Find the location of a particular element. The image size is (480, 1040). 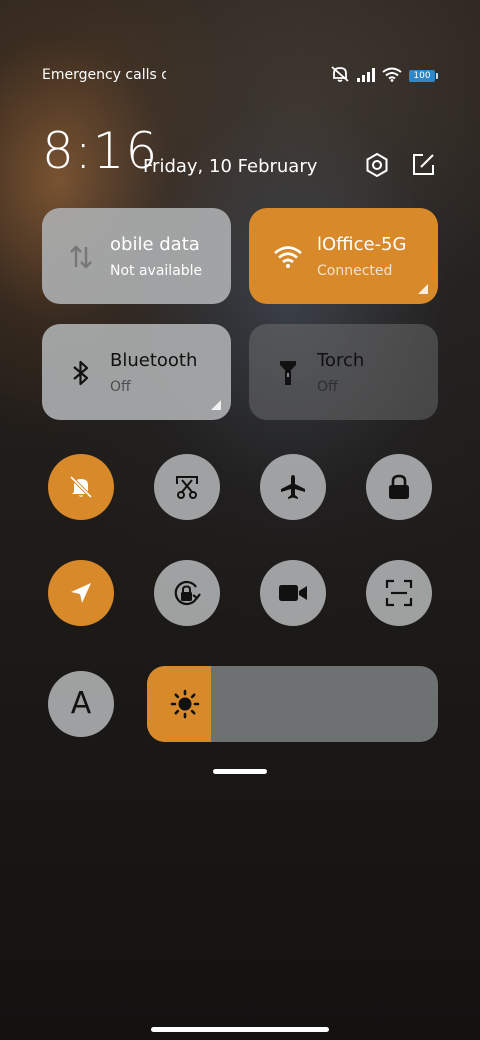

battery-icon: 100 is located at coordinates (423, 76).